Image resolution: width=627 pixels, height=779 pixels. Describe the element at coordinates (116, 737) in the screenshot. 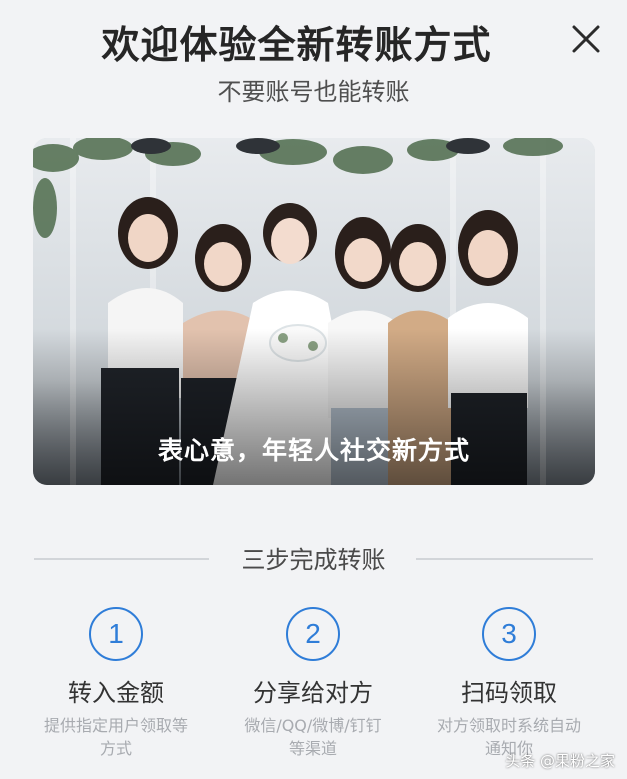

I see `step-description: 提供指定用户领取等 方式` at that location.